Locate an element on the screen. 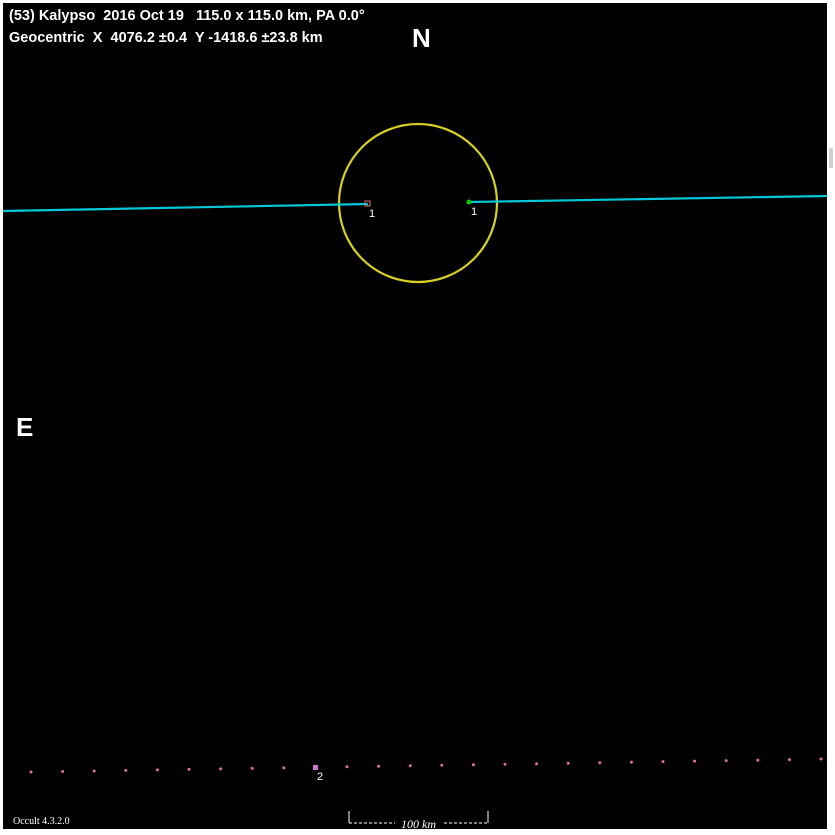 Image resolution: width=835 pixels, height=835 pixels. east-indicator: E is located at coordinates (25, 427).